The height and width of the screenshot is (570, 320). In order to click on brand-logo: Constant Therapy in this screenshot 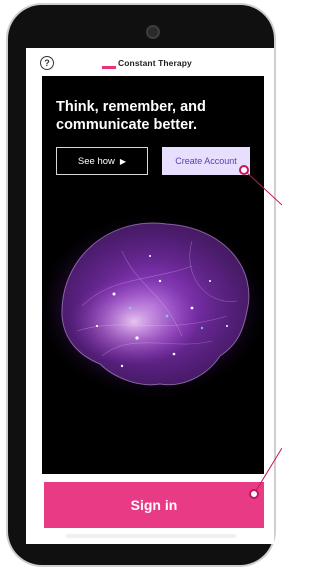, I will do `click(147, 63)`.